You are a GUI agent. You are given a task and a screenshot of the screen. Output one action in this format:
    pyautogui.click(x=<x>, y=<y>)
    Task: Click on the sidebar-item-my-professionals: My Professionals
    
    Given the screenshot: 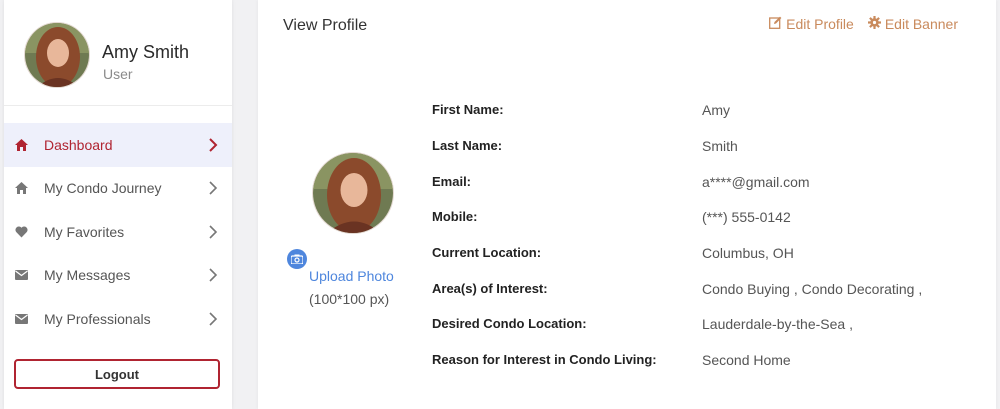 What is the action you would take?
    pyautogui.click(x=118, y=319)
    